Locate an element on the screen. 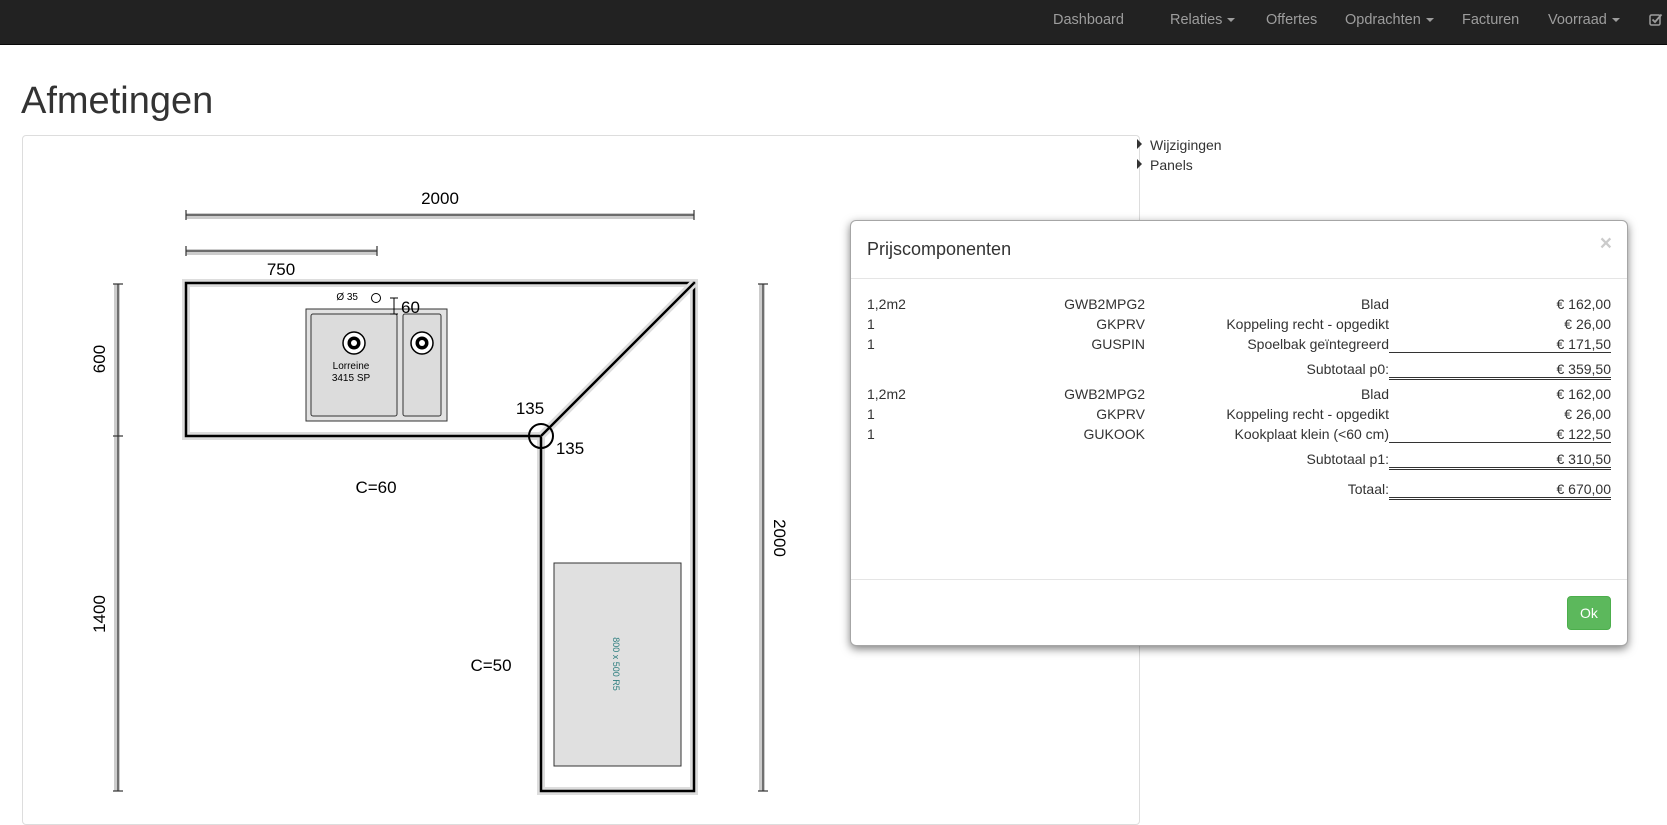  subtotal-p1-label: Subtotaal p1: is located at coordinates (1347, 459).